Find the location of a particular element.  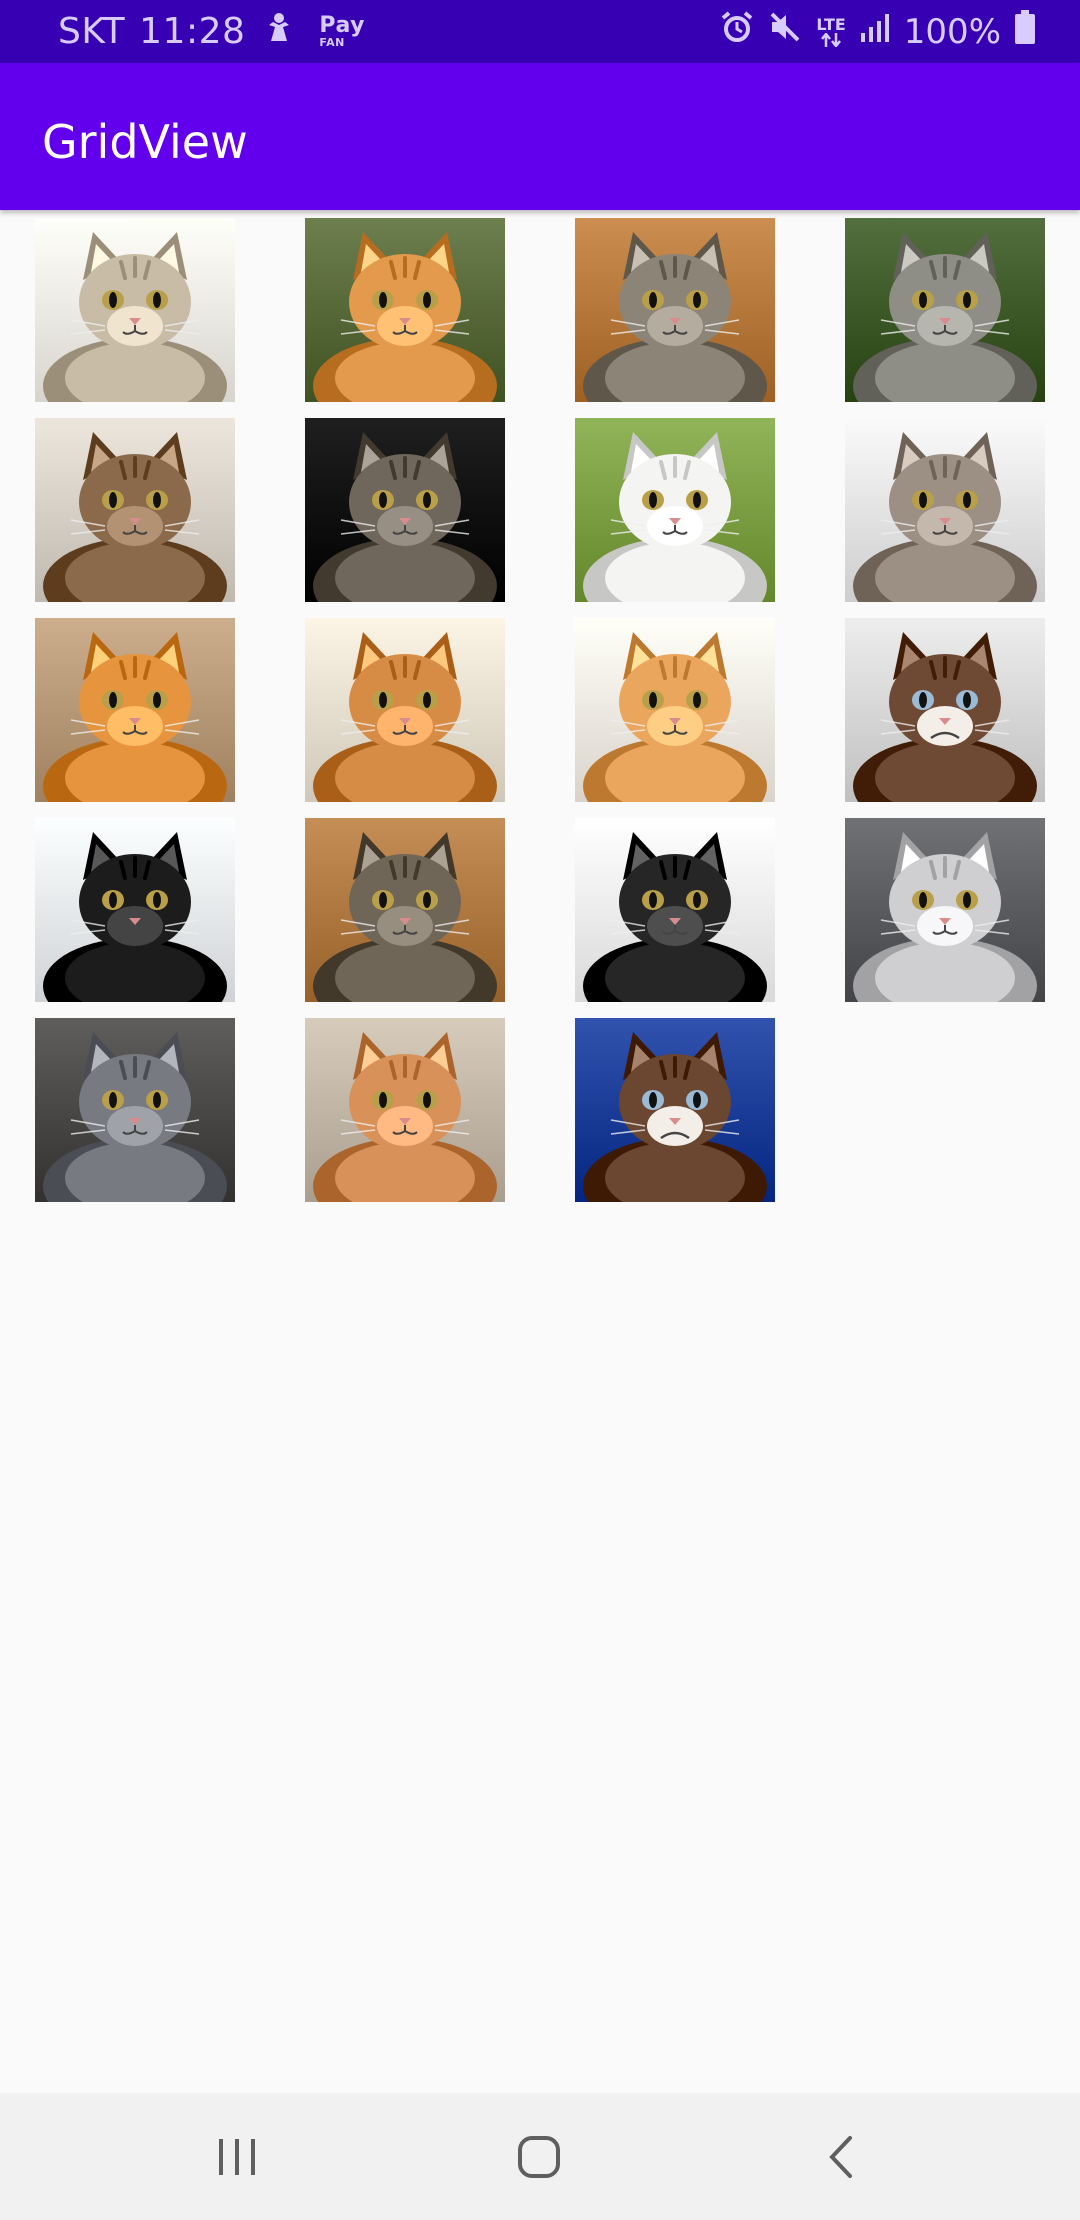

recent-apps-button is located at coordinates (237, 2156).